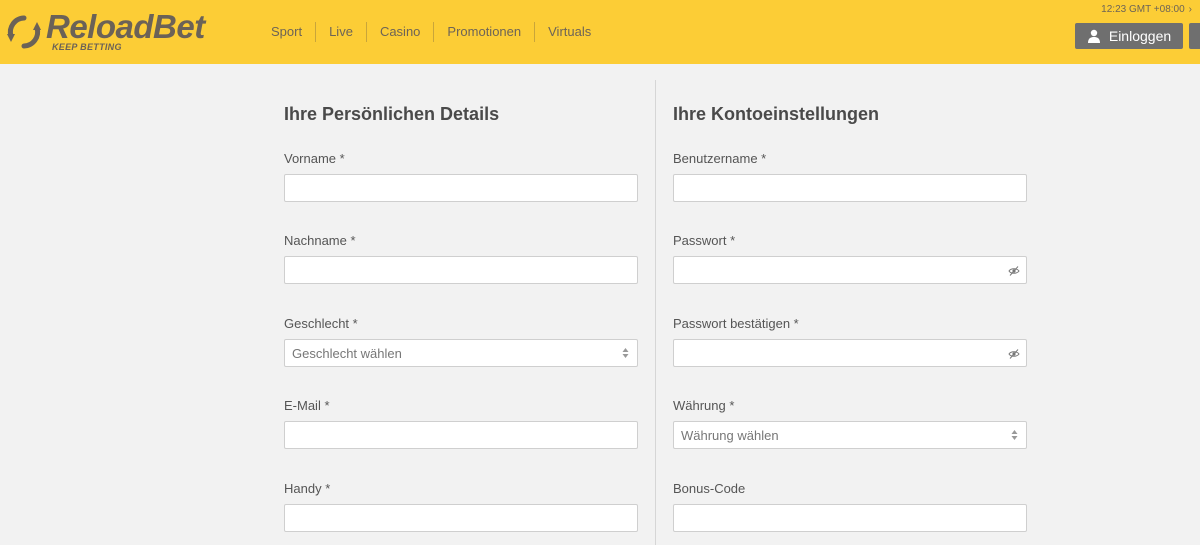 Image resolution: width=1200 pixels, height=545 pixels. What do you see at coordinates (704, 405) in the screenshot?
I see `currency-label: Währung *` at bounding box center [704, 405].